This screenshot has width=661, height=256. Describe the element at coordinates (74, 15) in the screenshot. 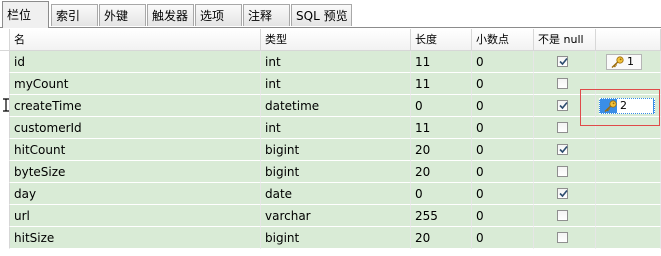

I see `tab-indexes: 索引` at that location.